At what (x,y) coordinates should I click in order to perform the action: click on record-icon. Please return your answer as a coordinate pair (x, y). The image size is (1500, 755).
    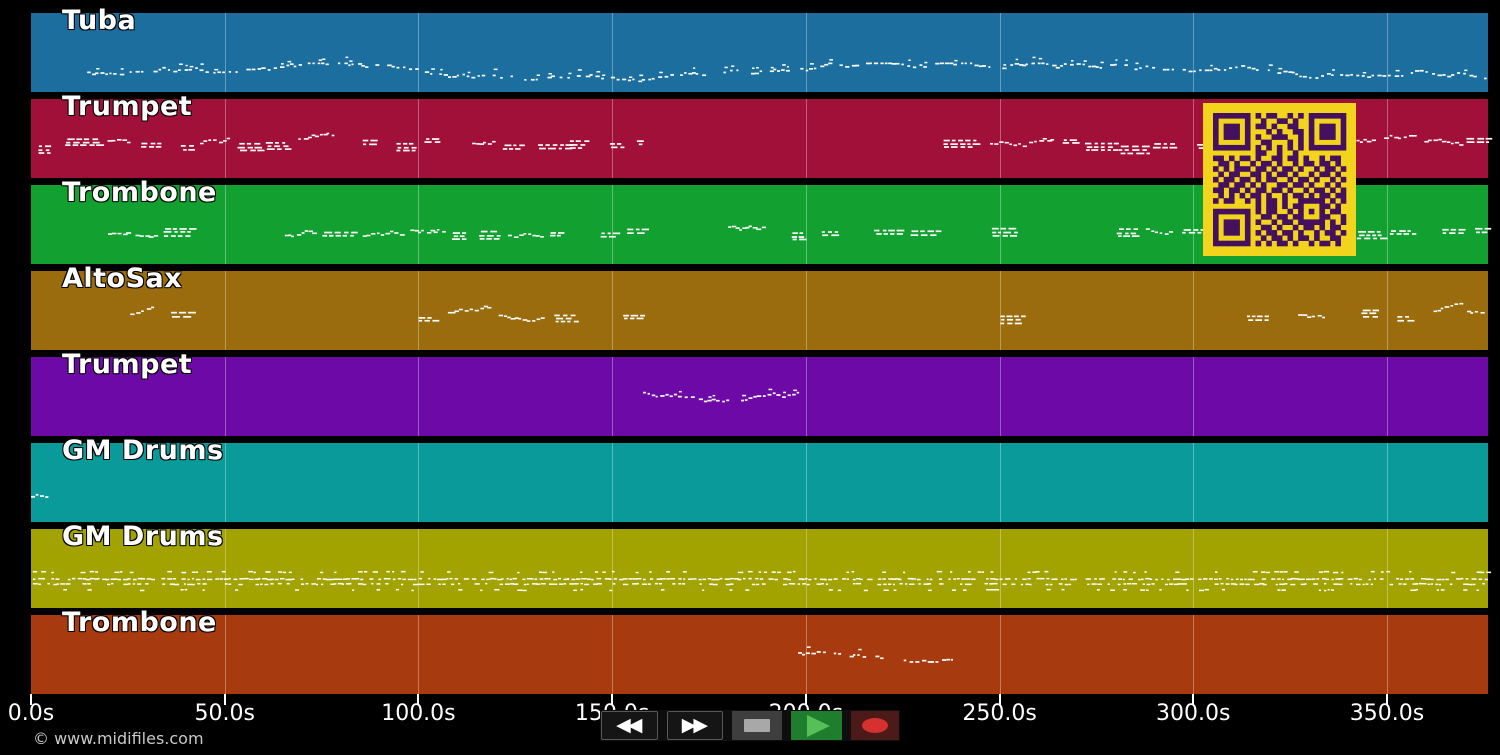
    Looking at the image, I should click on (875, 725).